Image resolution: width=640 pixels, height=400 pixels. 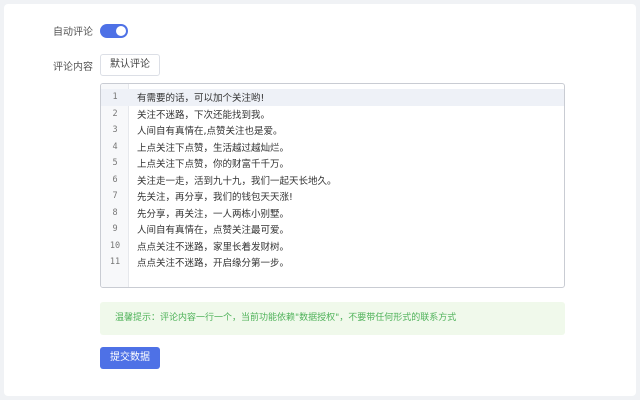 I want to click on line-text: 上点关注下点赞，你的财富千千万。, so click(x=213, y=165).